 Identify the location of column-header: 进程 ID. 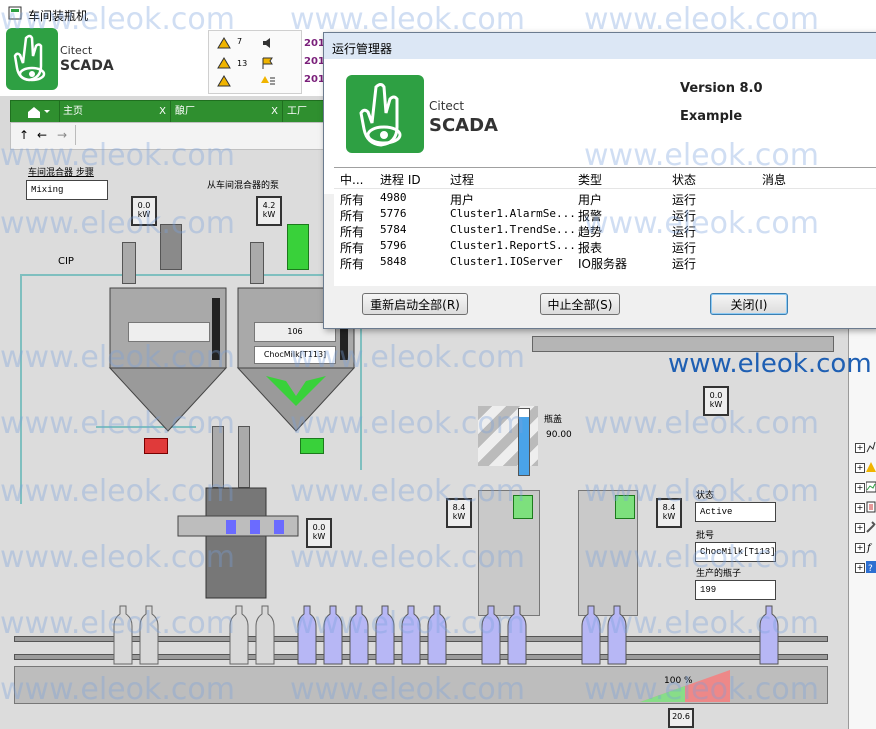
(400, 179).